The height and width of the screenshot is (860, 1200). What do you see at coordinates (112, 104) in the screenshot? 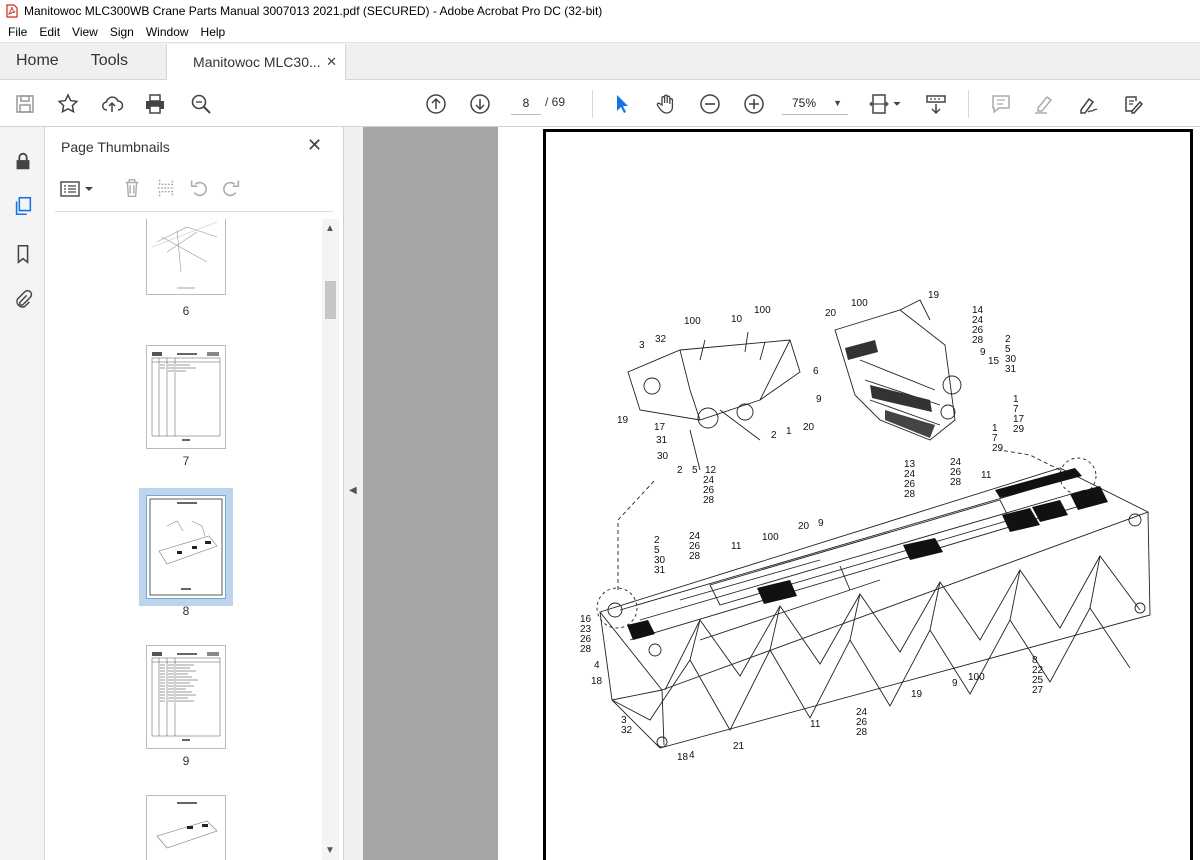
I see `upload-cloud-icon` at bounding box center [112, 104].